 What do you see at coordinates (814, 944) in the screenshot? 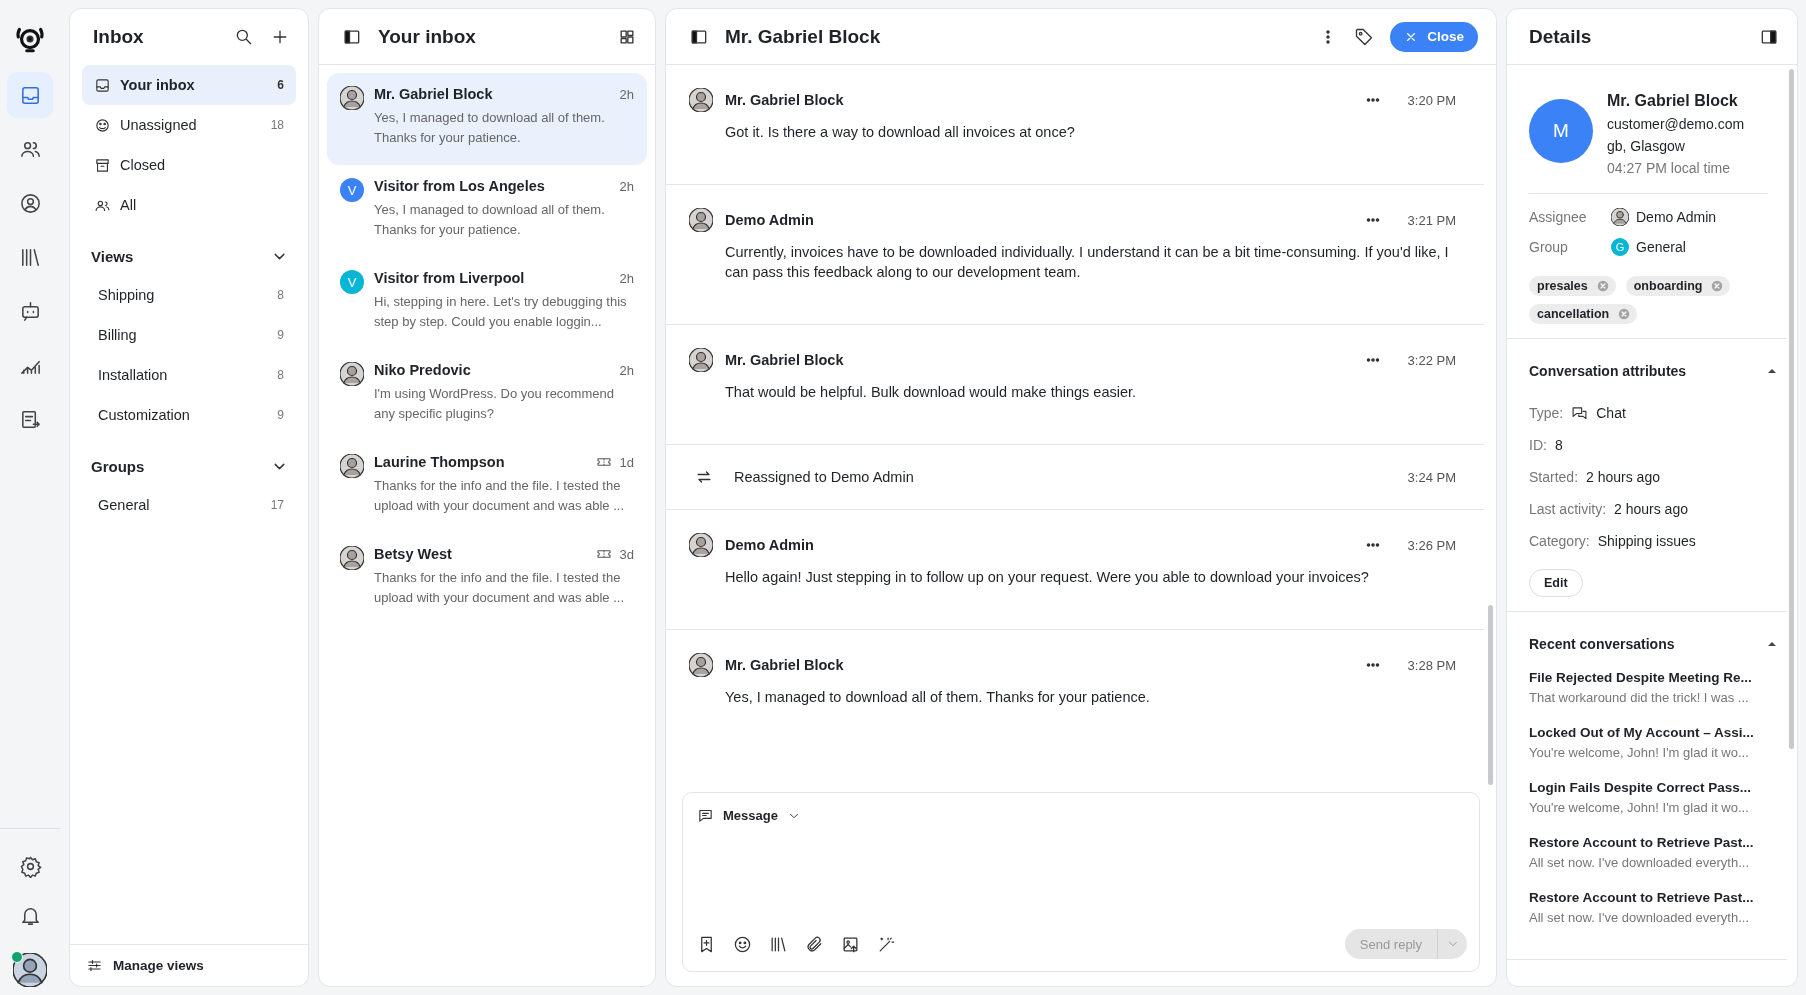
I see `paperclip-icon` at bounding box center [814, 944].